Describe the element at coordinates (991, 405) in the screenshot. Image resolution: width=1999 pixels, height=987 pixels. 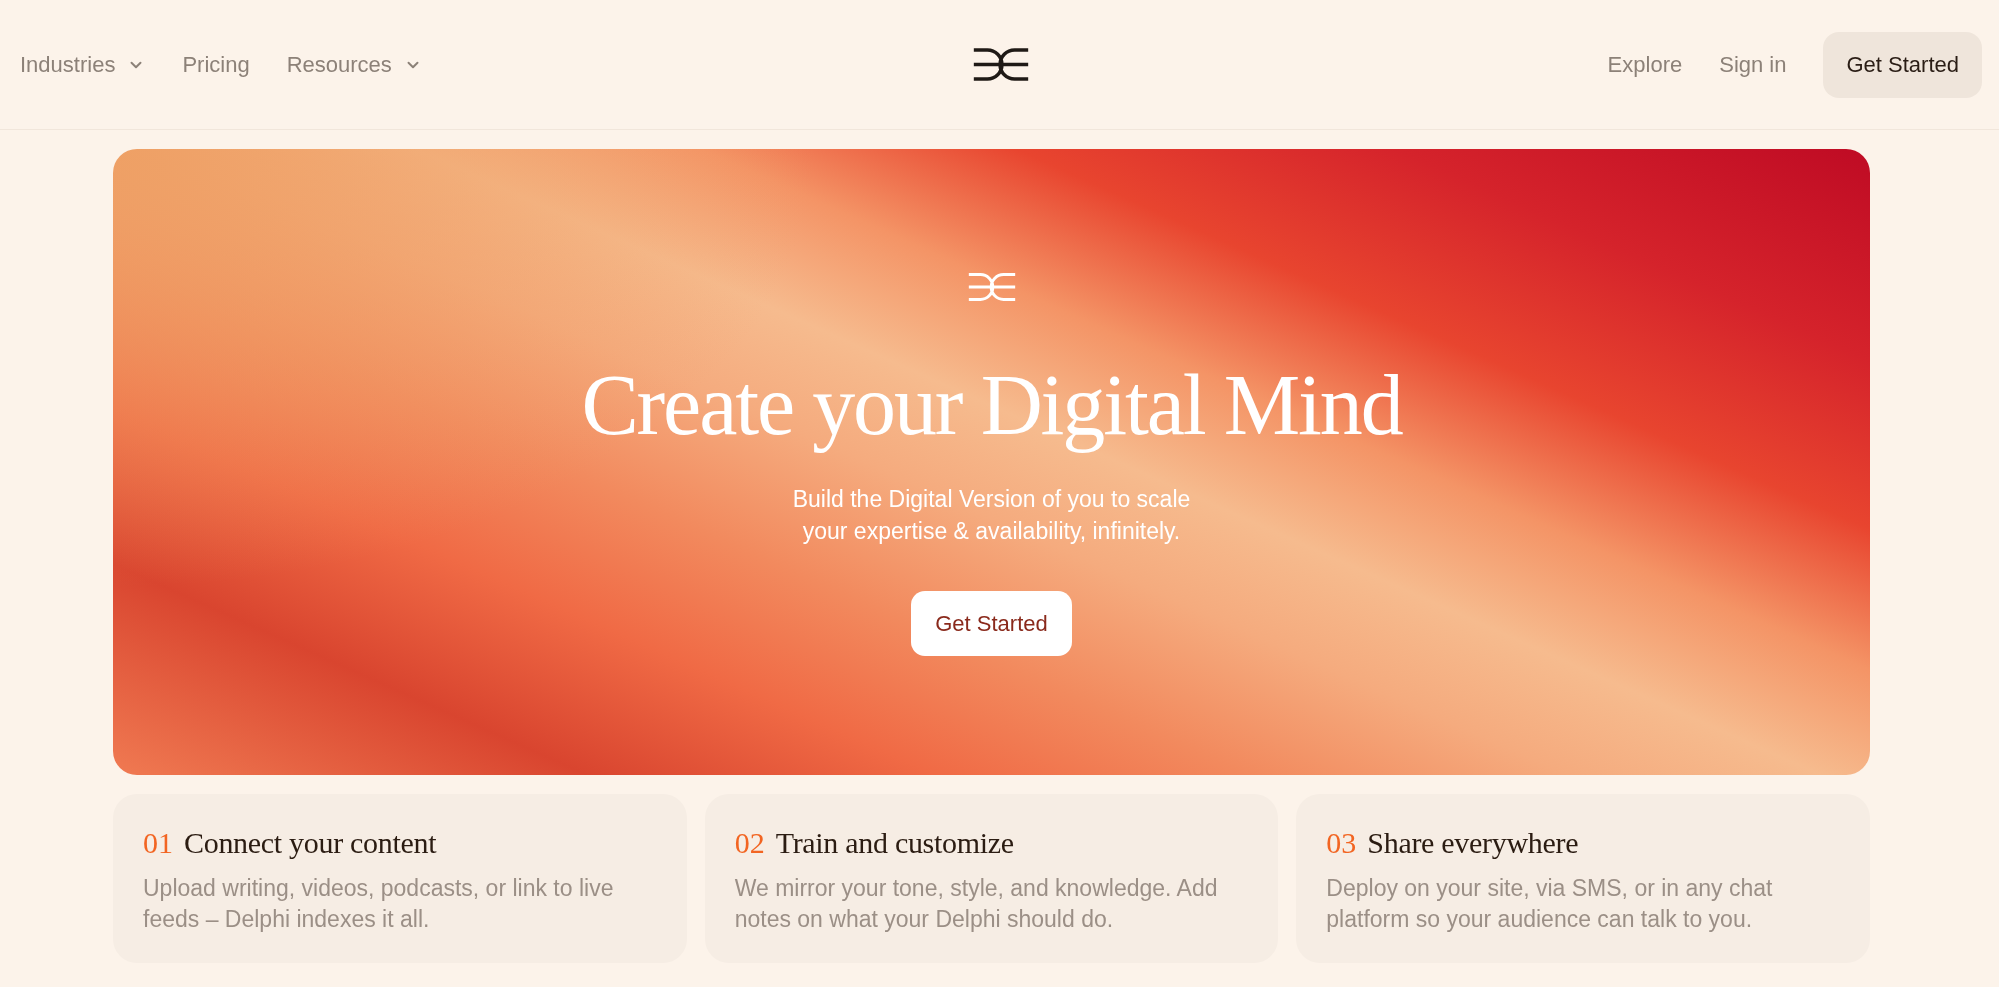
I see `hero-title: Create your Digital Mind` at that location.